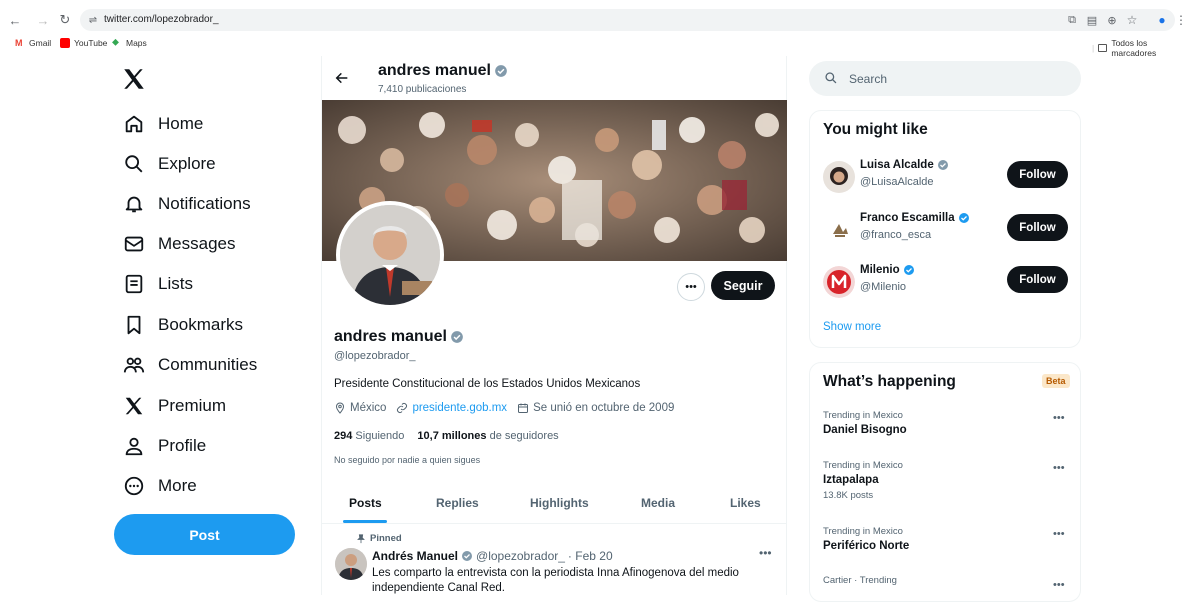 The image size is (1185, 602). What do you see at coordinates (83, 43) in the screenshot?
I see `bookmark-youtube: YouTube` at bounding box center [83, 43].